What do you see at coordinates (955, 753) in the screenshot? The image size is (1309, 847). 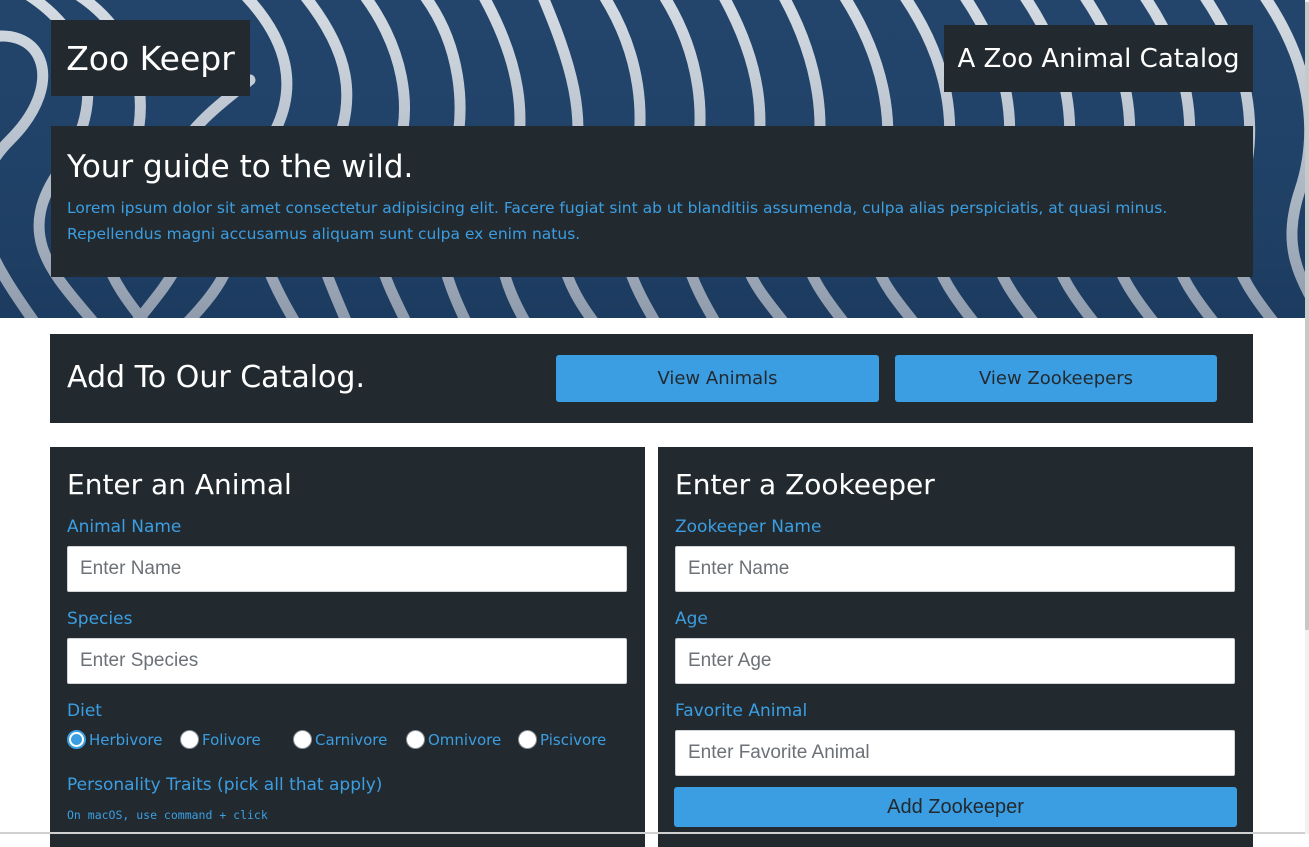 I see `favorite-animal-input` at bounding box center [955, 753].